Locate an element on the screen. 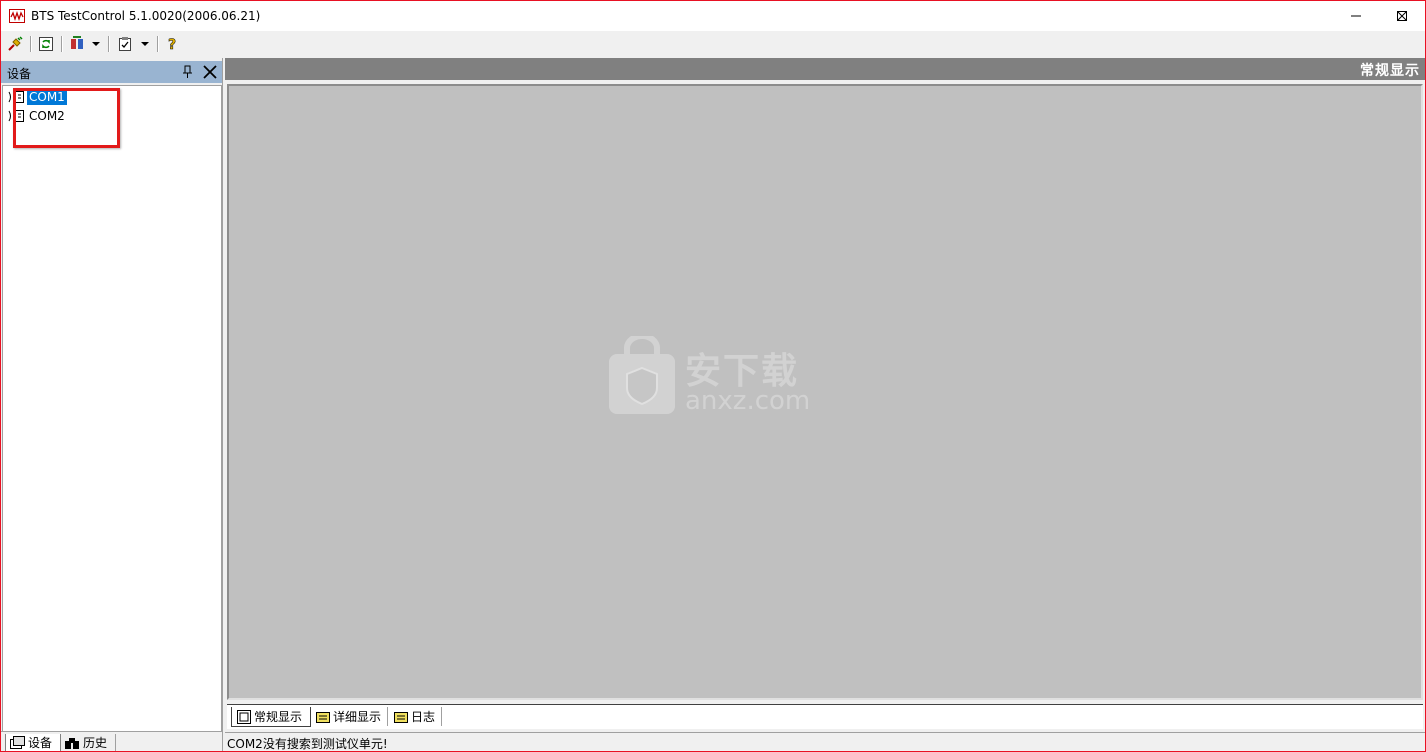 The height and width of the screenshot is (752, 1426). tab-devices: 设备 is located at coordinates (33, 742).